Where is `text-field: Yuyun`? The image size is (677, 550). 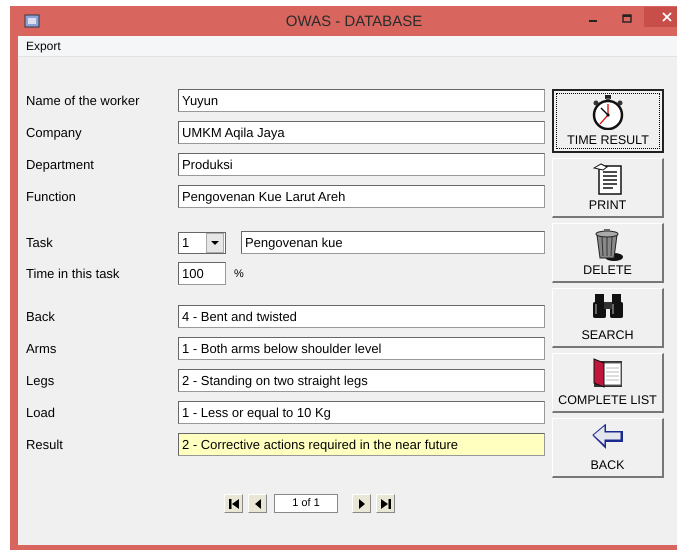
text-field: Yuyun is located at coordinates (361, 100).